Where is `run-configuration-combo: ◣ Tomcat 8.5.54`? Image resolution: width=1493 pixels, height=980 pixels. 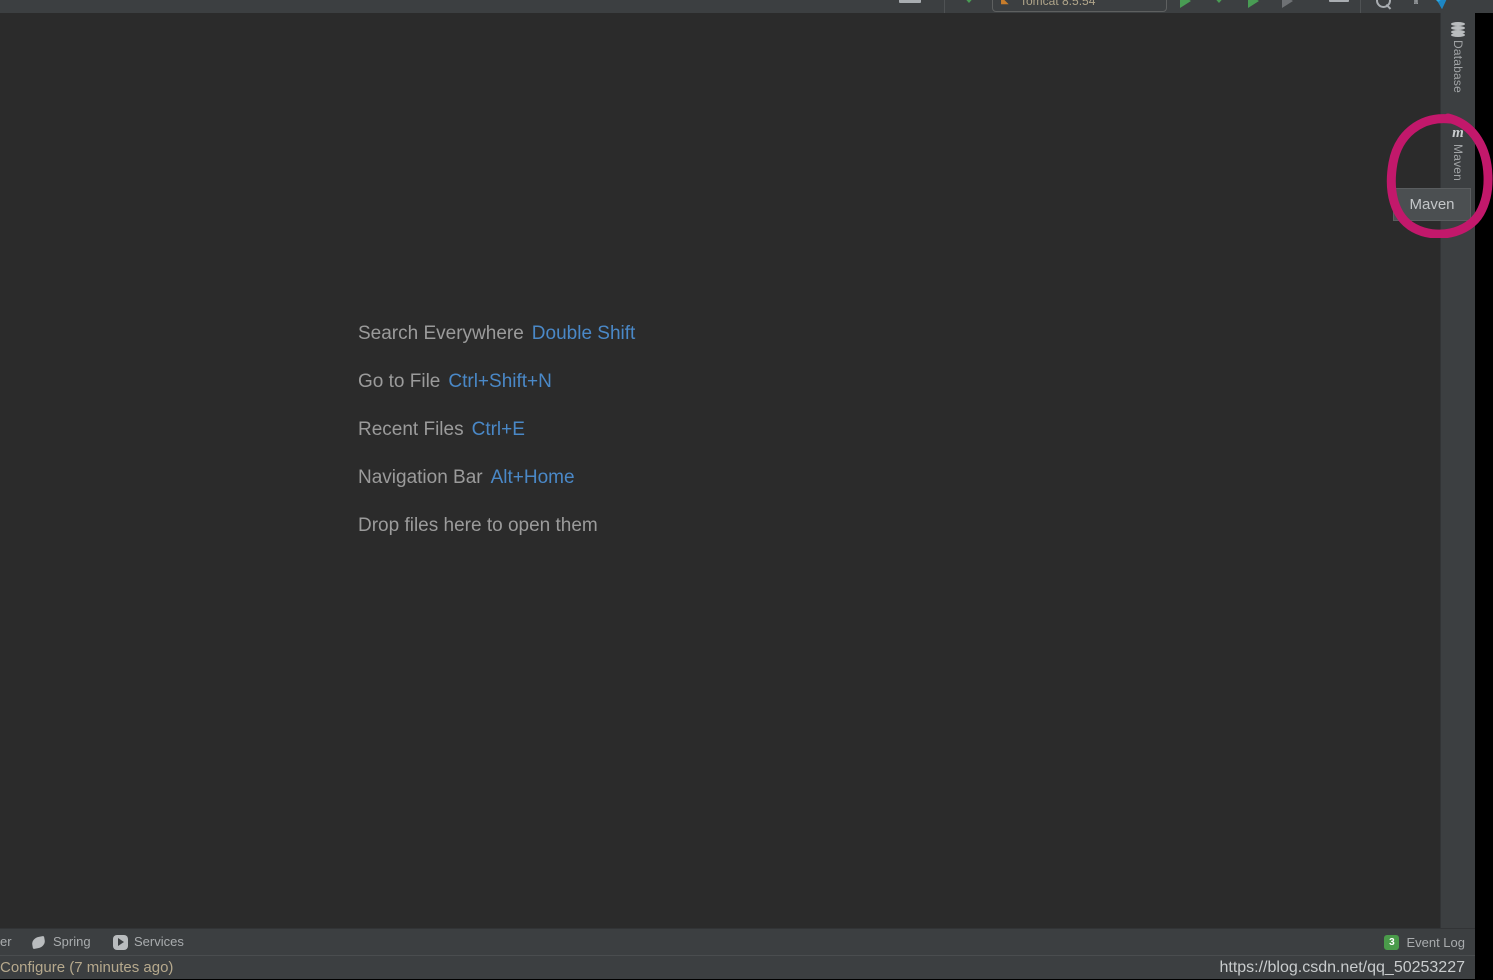
run-configuration-combo: ◣ Tomcat 8.5.54 is located at coordinates (1079, 6).